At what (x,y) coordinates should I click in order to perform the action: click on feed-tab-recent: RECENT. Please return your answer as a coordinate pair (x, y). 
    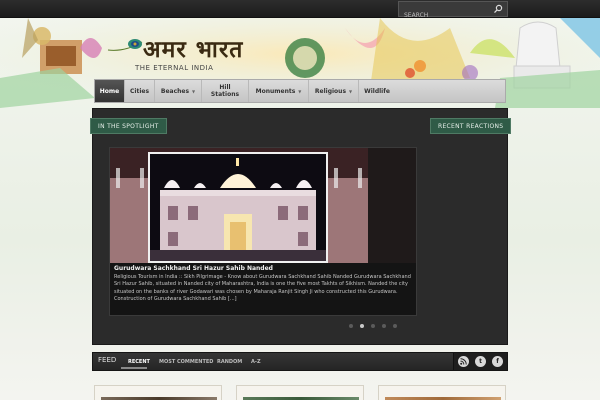
    Looking at the image, I should click on (139, 362).